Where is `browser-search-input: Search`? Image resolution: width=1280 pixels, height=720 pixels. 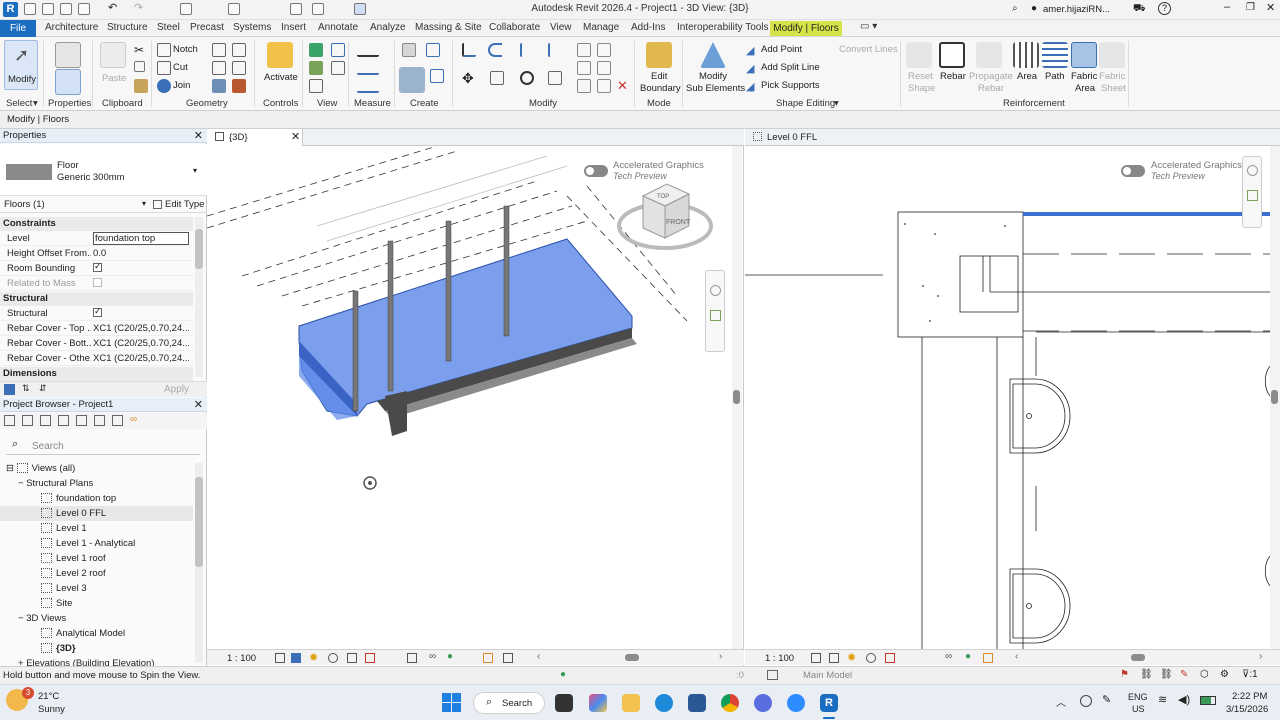
browser-search-input: Search is located at coordinates (48, 446).